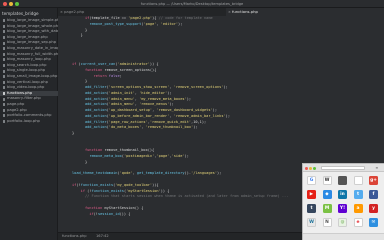  What do you see at coordinates (107, 75) in the screenshot?
I see `code-line: return false;` at bounding box center [107, 75].